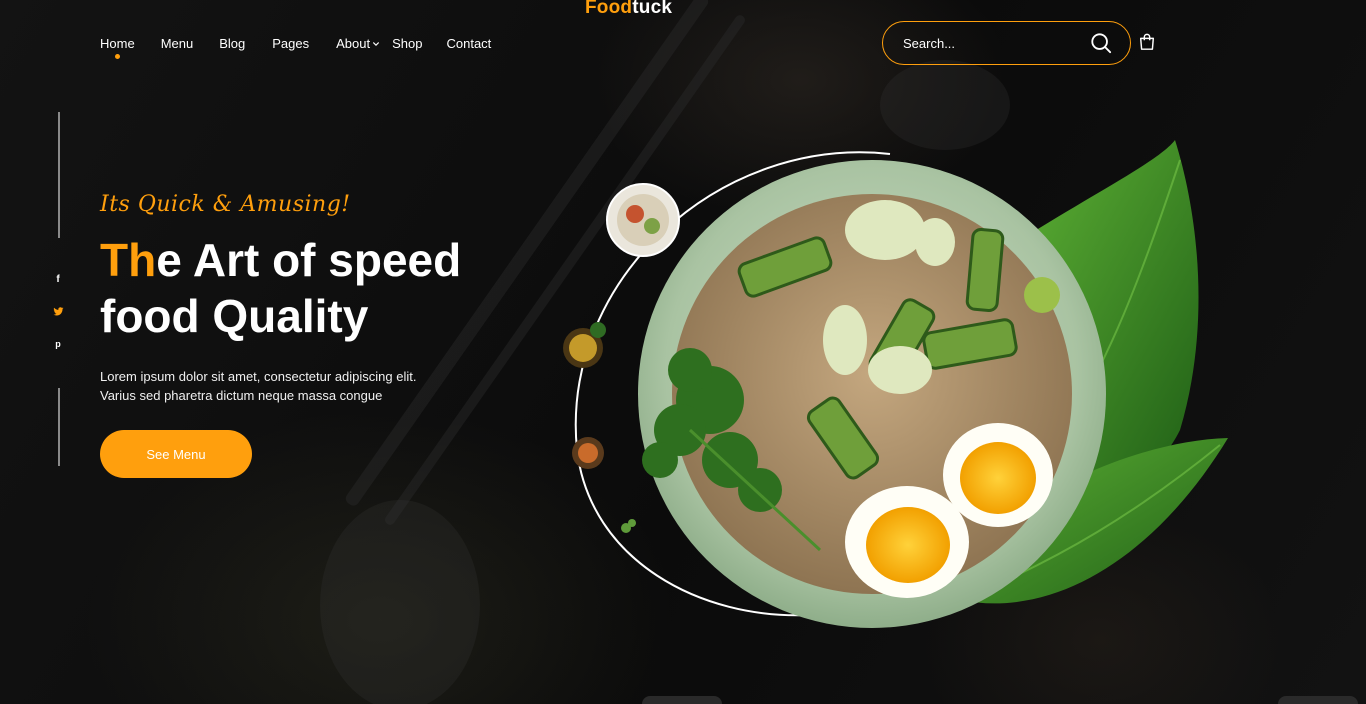  I want to click on nav-item-pages: Pages, so click(290, 43).